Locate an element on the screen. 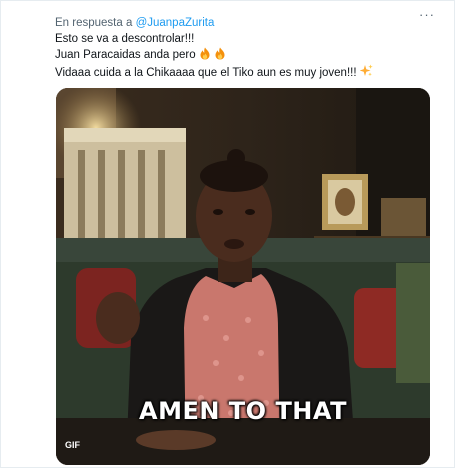 Image resolution: width=455 pixels, height=468 pixels. reply-prefix: En respuesta a is located at coordinates (94, 23).